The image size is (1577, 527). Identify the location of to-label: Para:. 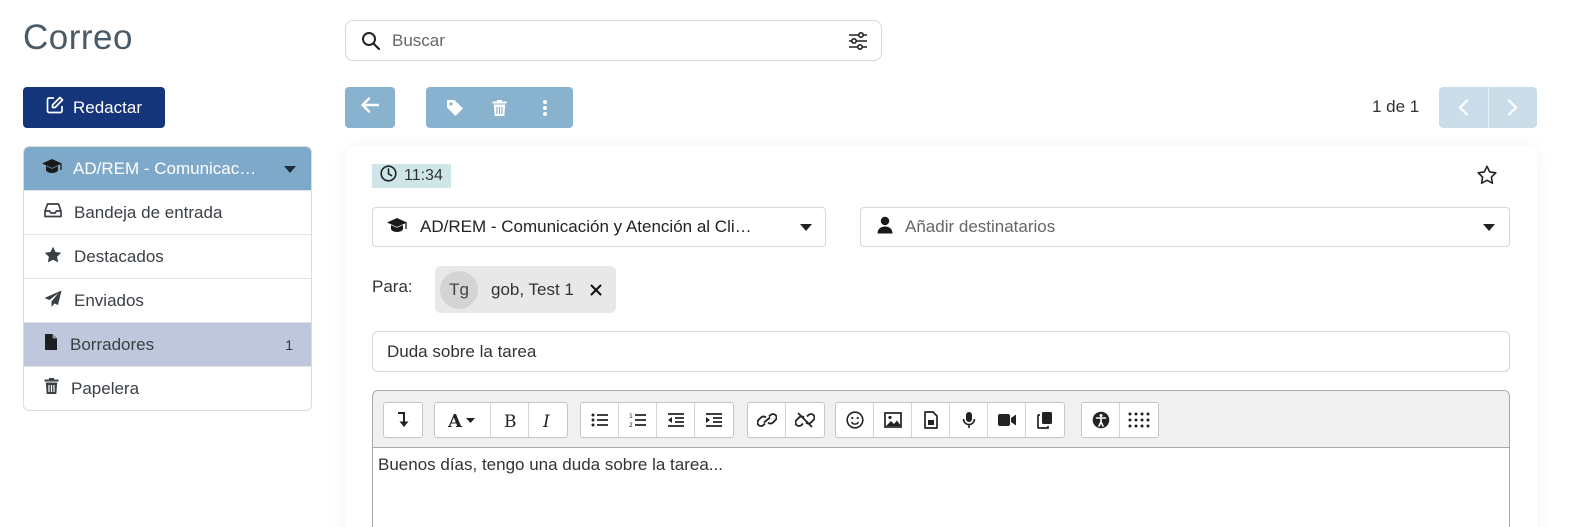
(392, 286).